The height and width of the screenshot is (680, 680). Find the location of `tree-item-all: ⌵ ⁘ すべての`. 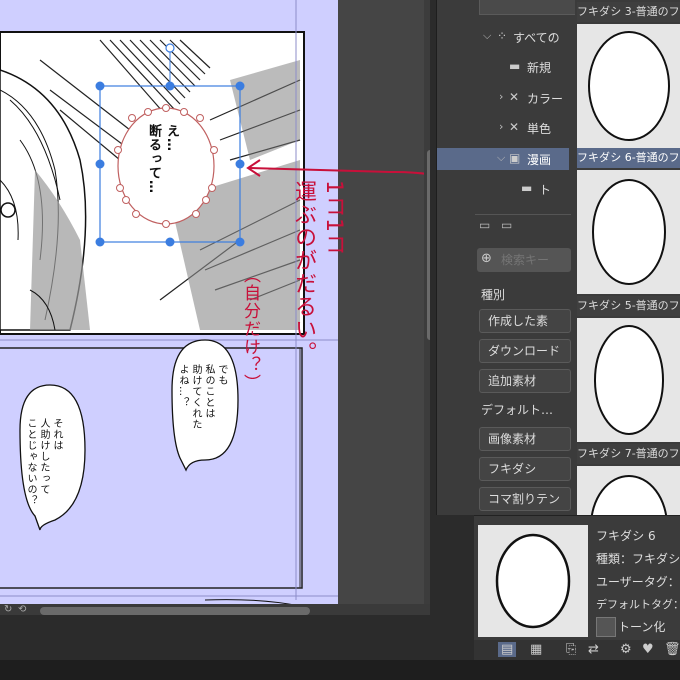

tree-item-all: ⌵ ⁘ すべての is located at coordinates (503, 37).